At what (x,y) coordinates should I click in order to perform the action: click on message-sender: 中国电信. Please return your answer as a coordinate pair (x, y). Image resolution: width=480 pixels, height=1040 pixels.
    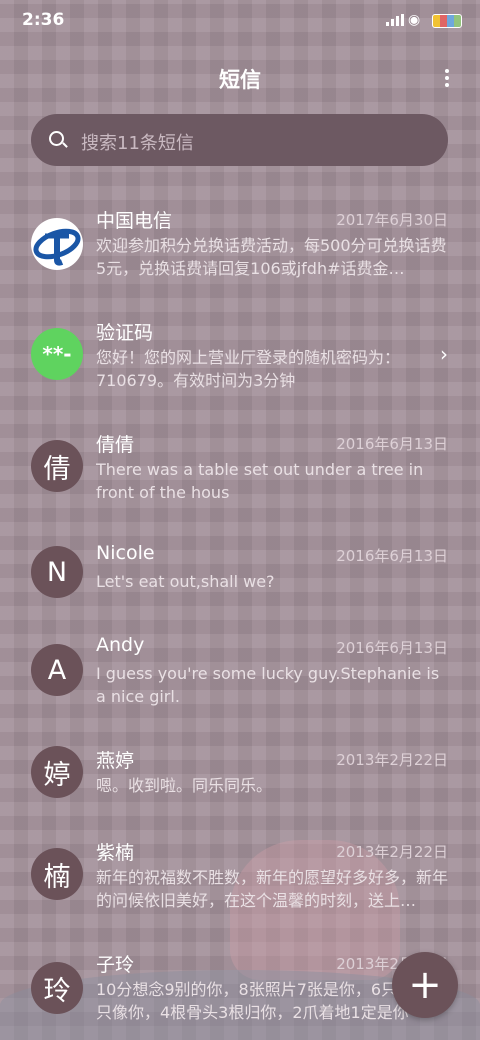
    Looking at the image, I should click on (134, 221).